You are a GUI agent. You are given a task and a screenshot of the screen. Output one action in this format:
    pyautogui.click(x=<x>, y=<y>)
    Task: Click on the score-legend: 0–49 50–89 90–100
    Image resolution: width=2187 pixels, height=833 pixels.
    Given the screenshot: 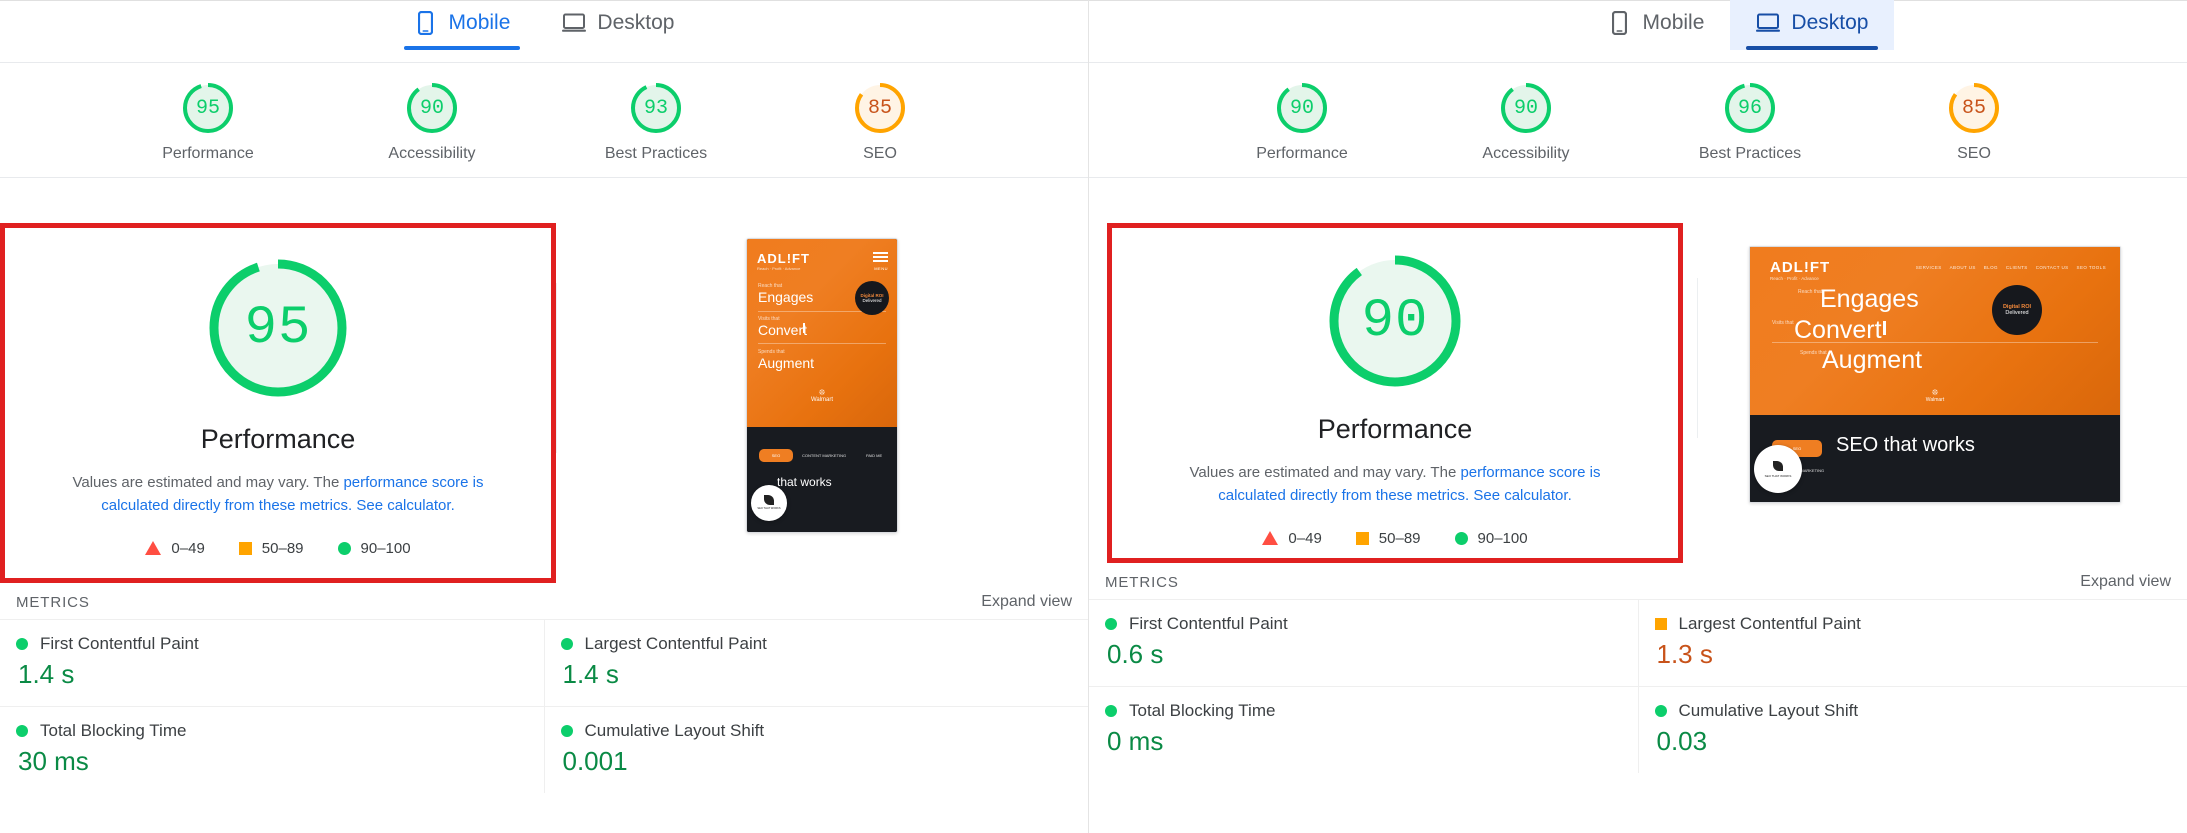 What is the action you would take?
    pyautogui.click(x=278, y=548)
    